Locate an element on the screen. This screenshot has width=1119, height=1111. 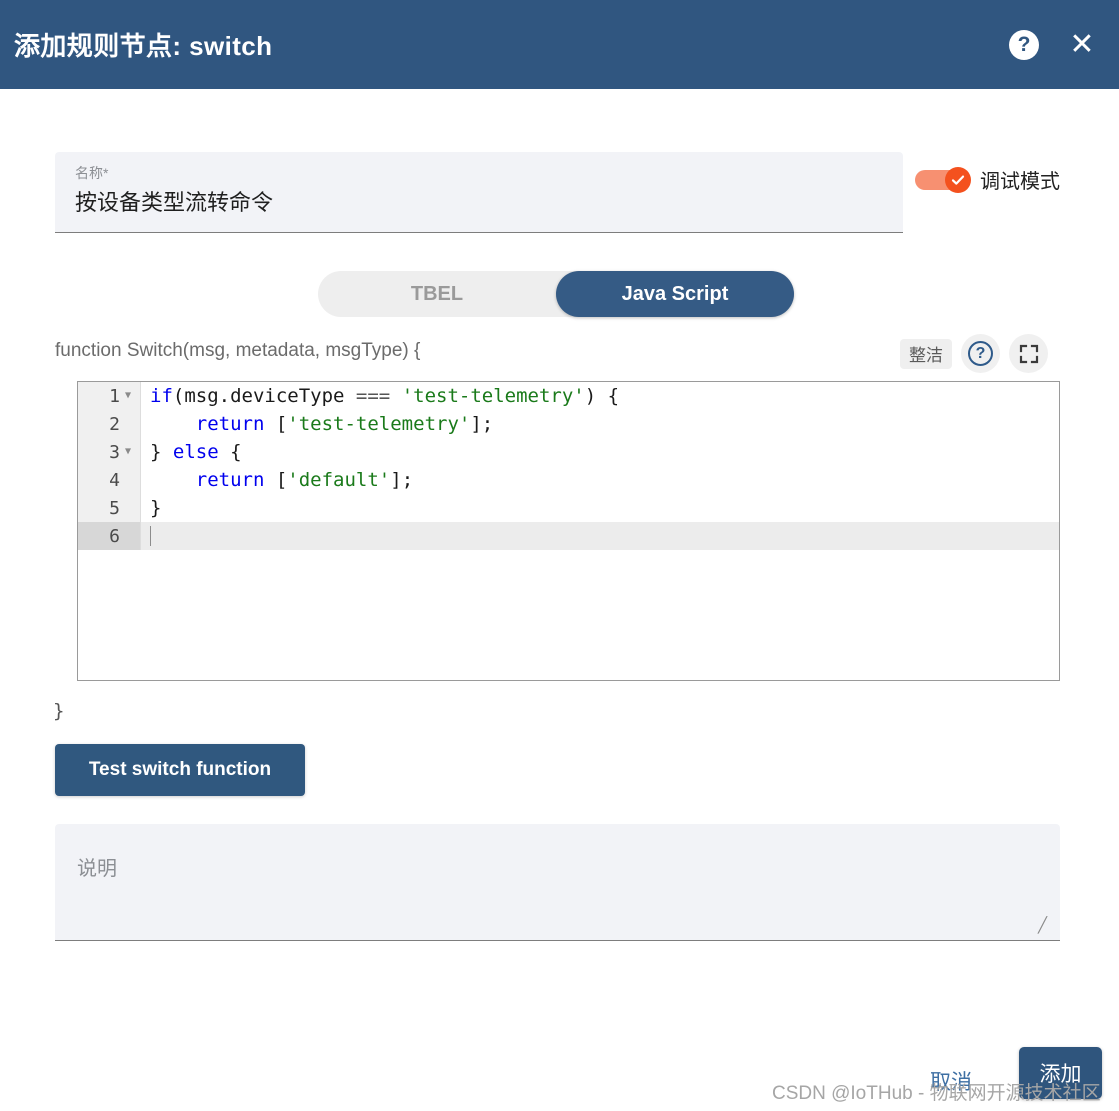
debug-mode-toggle-group: 调试模式 is located at coordinates (987, 179).